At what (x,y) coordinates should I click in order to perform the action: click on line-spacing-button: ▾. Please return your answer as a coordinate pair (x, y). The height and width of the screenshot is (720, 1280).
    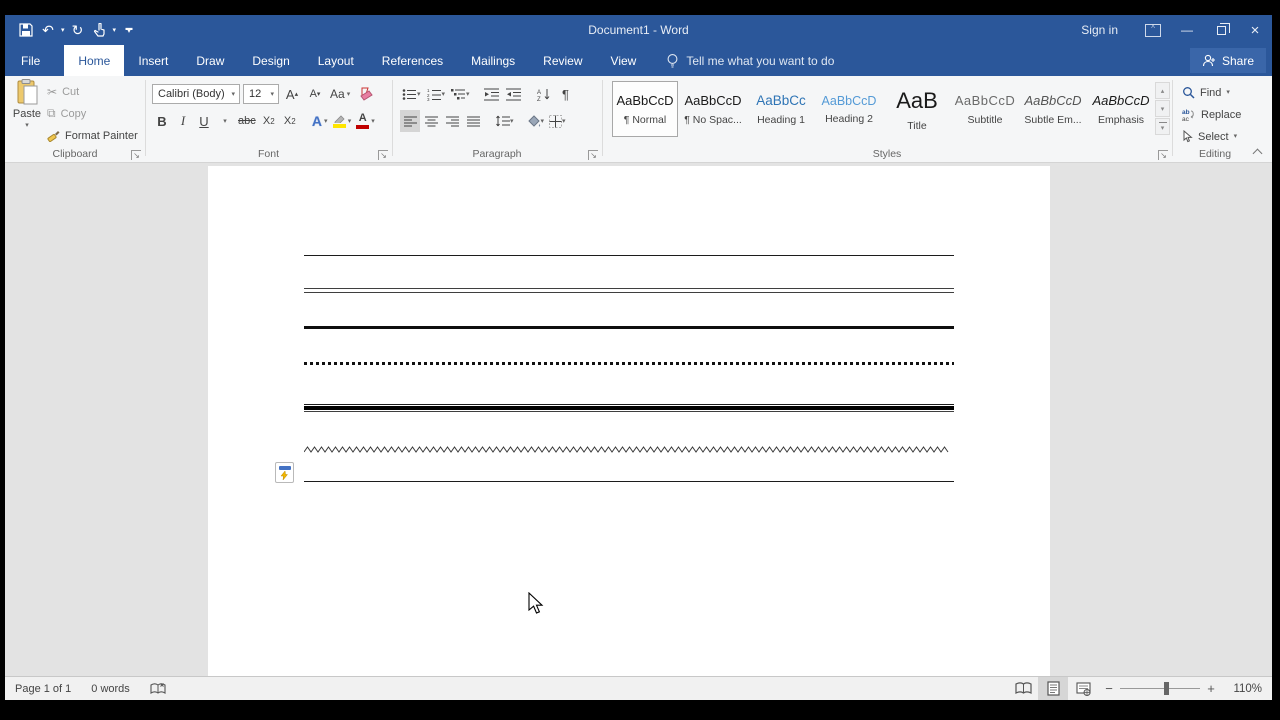
    Looking at the image, I should click on (504, 121).